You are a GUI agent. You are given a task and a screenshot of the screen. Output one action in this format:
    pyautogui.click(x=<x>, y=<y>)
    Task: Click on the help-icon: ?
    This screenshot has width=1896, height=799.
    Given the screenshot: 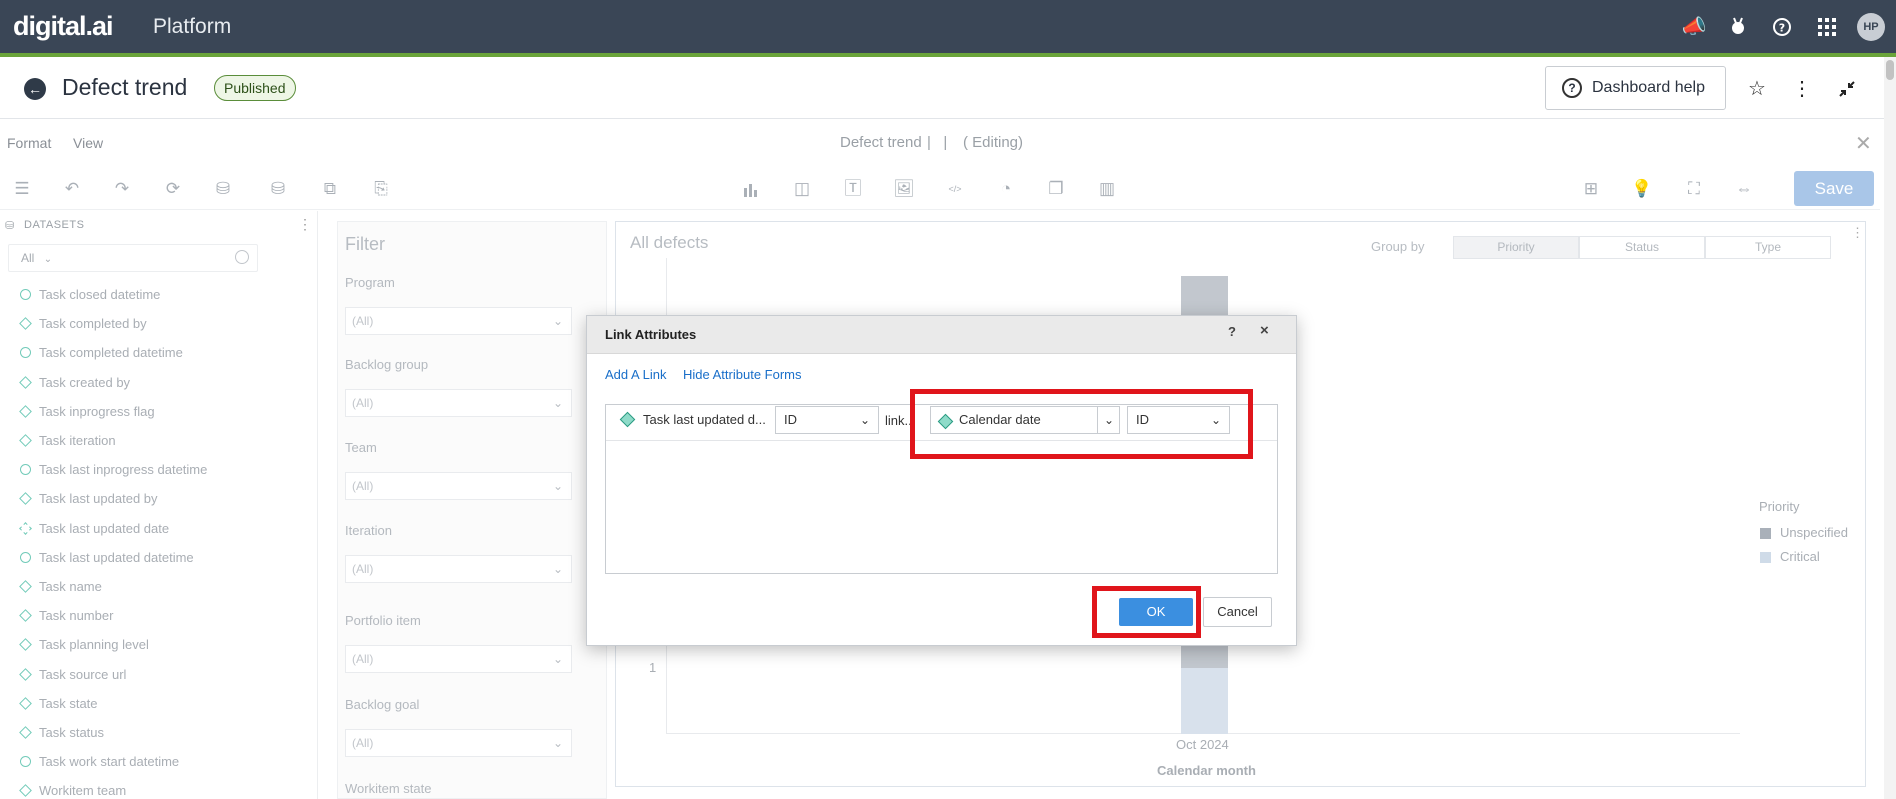 What is the action you would take?
    pyautogui.click(x=1782, y=27)
    